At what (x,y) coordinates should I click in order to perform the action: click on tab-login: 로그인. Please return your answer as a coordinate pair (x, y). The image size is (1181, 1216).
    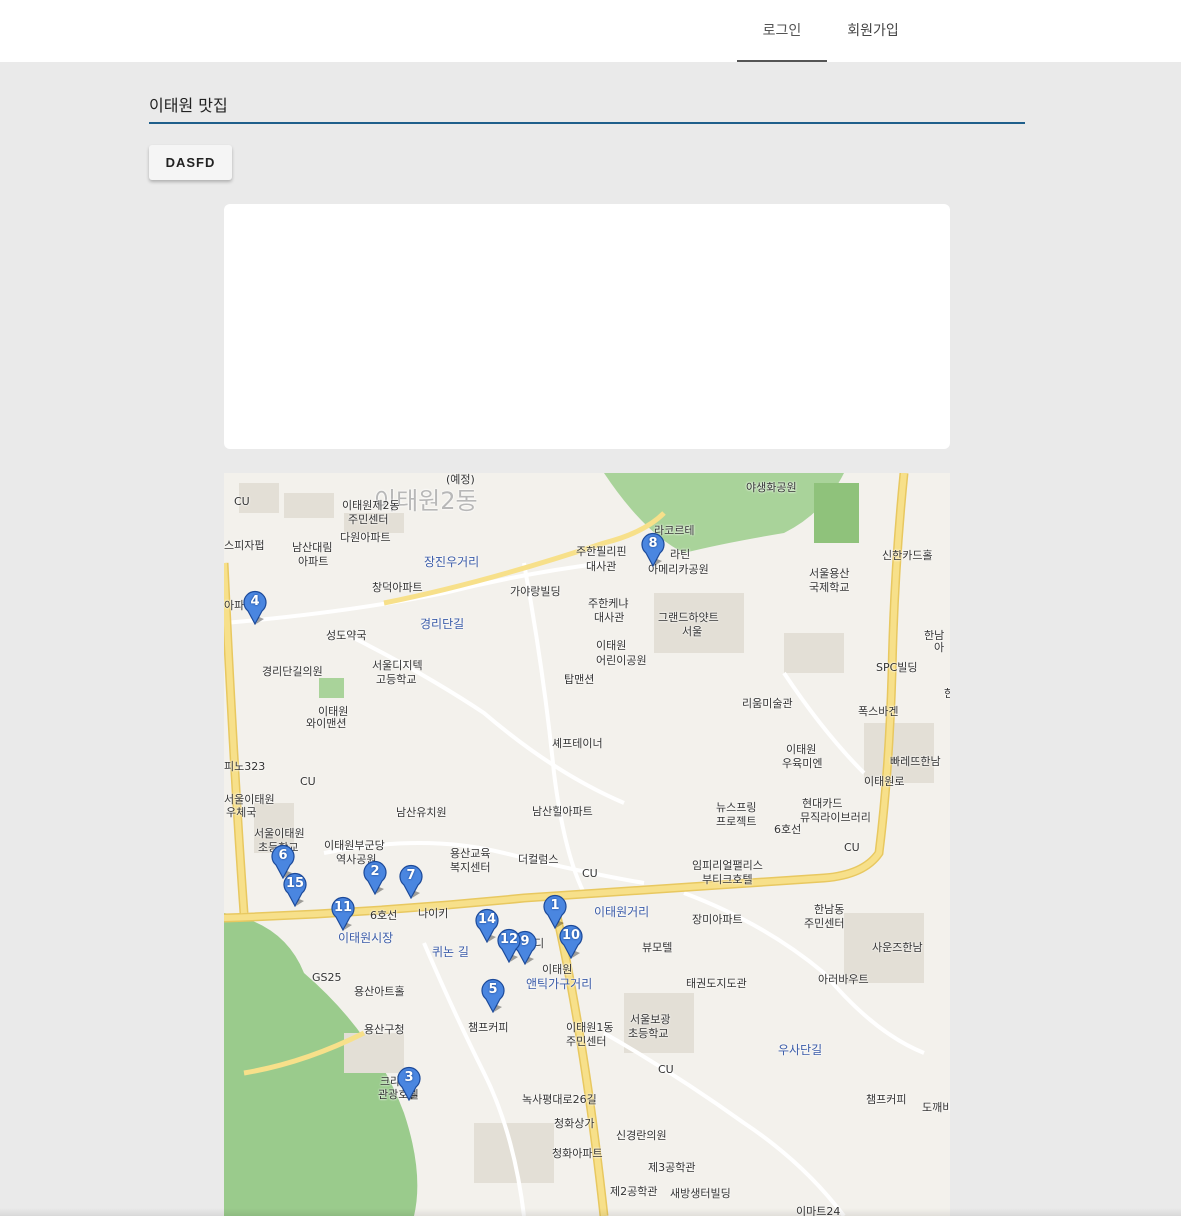
    Looking at the image, I should click on (782, 31).